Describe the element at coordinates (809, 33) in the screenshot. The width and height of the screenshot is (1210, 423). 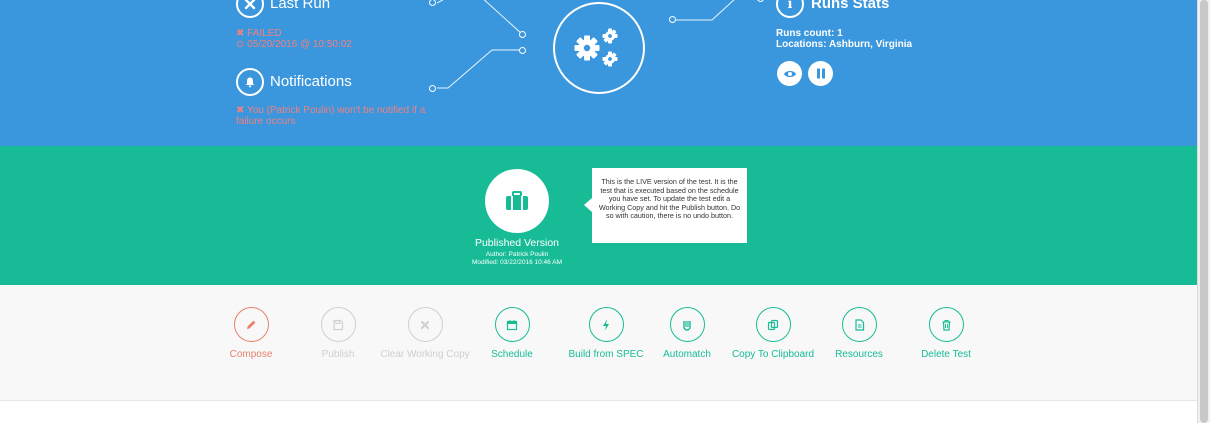
I see `runs-count: Runs count: 1` at that location.